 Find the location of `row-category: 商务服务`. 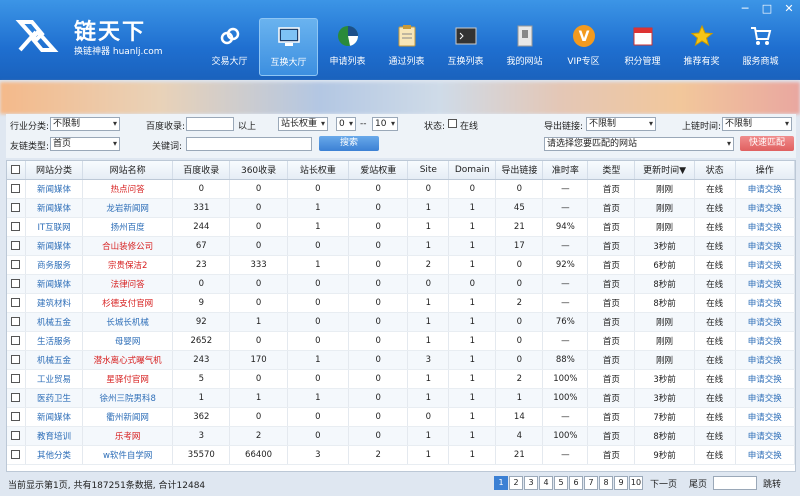

row-category: 商务服务 is located at coordinates (54, 265).